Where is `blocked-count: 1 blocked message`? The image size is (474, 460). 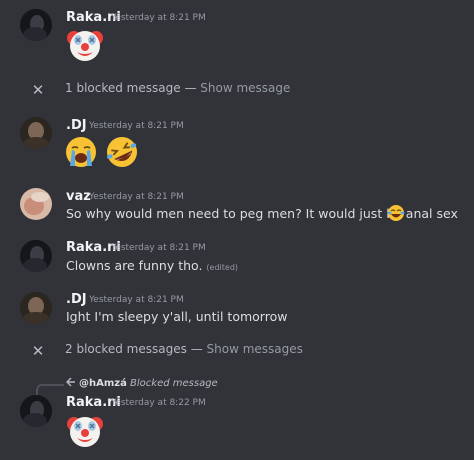
blocked-count: 1 blocked message is located at coordinates (123, 88).